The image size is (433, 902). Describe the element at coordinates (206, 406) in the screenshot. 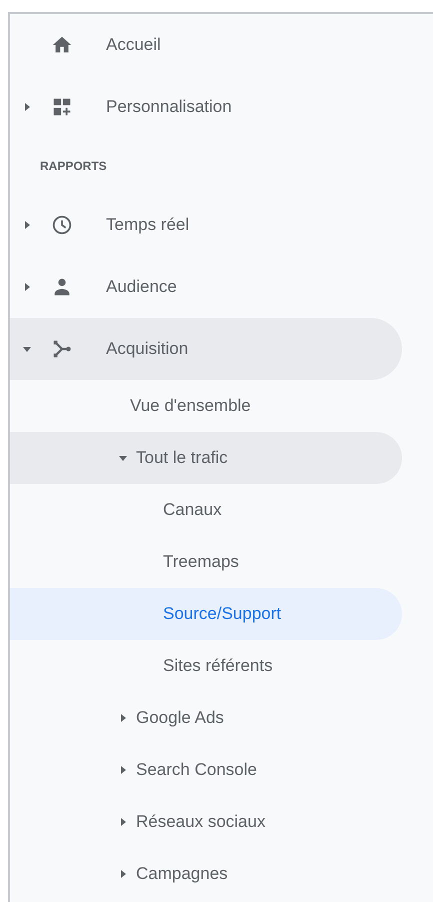

I see `nav-item: Vue d'ensemble` at that location.